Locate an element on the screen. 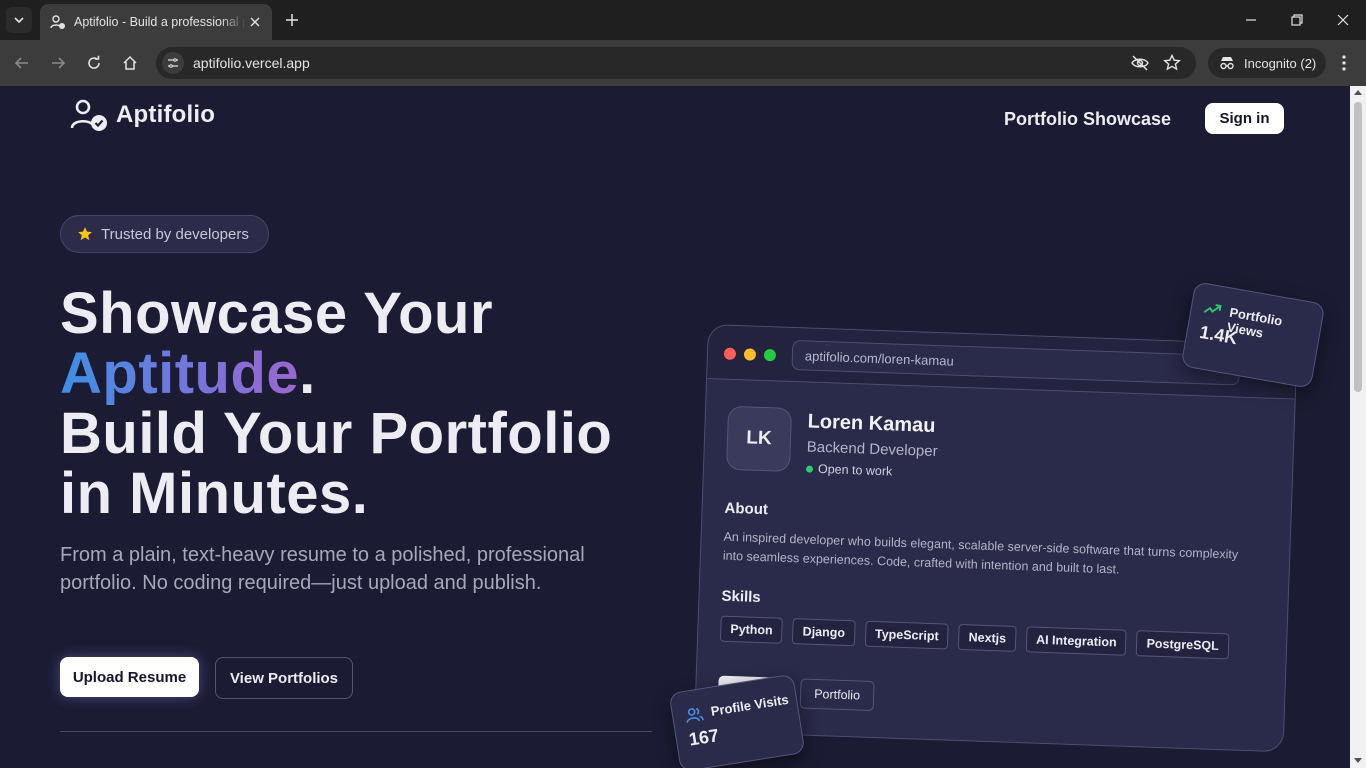 The height and width of the screenshot is (768, 1366). upload-resume-button: Upload Resume is located at coordinates (129, 677).